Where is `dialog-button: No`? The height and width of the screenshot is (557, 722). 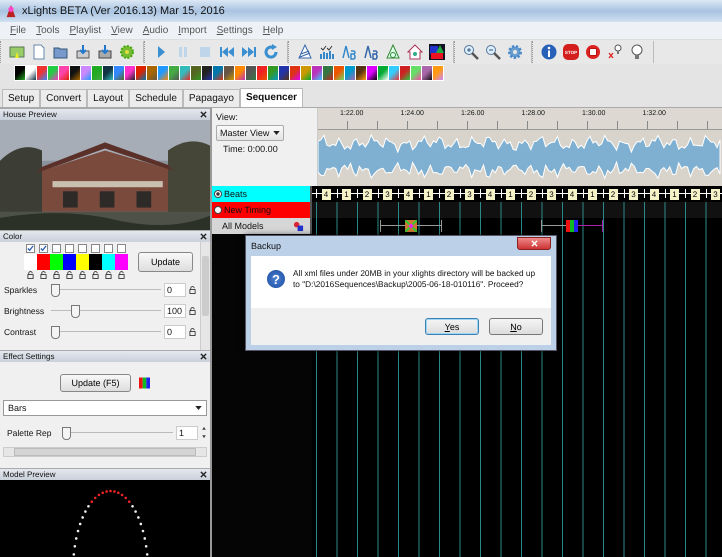
dialog-button: No is located at coordinates (516, 326).